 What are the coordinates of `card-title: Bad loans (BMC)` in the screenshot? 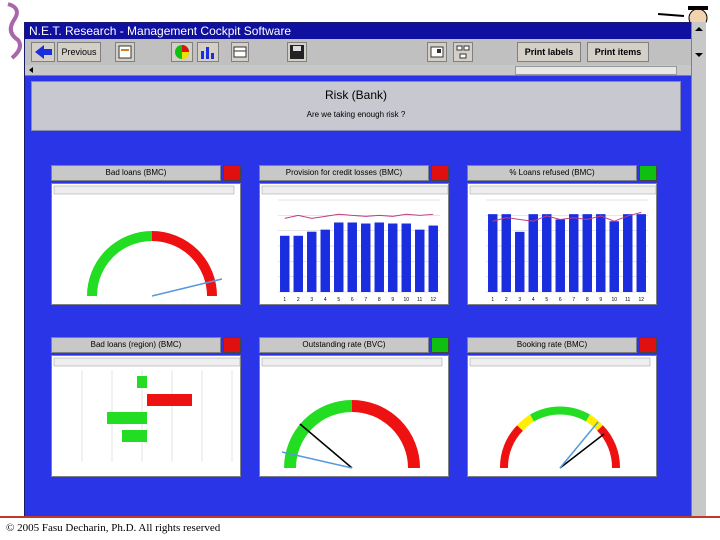 It's located at (136, 173).